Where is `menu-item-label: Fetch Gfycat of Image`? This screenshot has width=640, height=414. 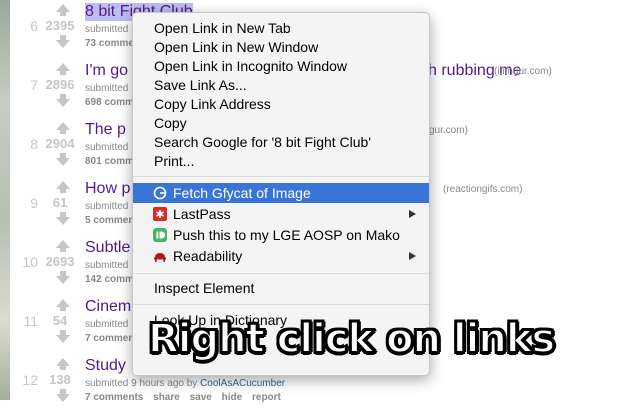
menu-item-label: Fetch Gfycat of Image is located at coordinates (242, 193).